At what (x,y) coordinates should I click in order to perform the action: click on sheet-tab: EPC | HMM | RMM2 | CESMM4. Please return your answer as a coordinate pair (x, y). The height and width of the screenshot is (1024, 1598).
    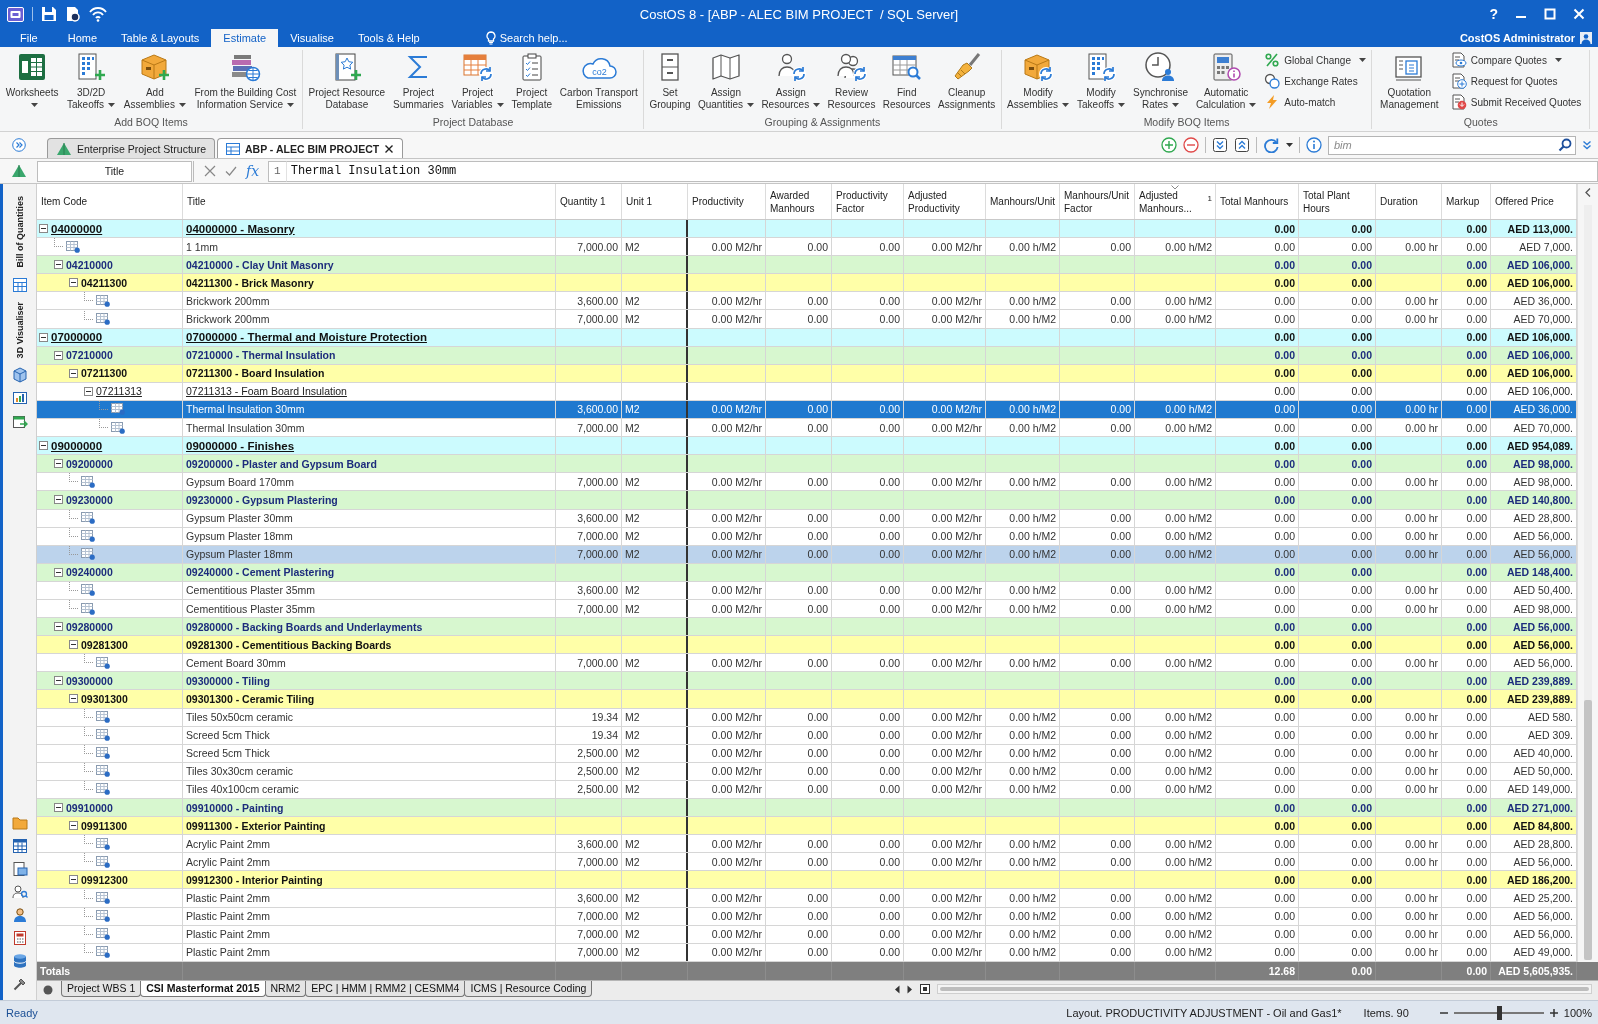
    Looking at the image, I should click on (385, 988).